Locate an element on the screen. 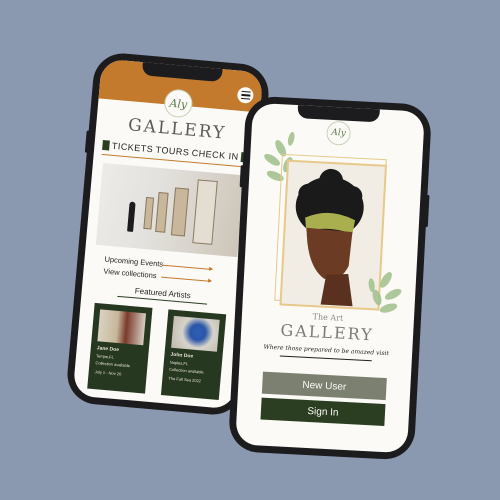 The width and height of the screenshot is (500, 500). artist-location: Tempe,FL is located at coordinates (105, 356).